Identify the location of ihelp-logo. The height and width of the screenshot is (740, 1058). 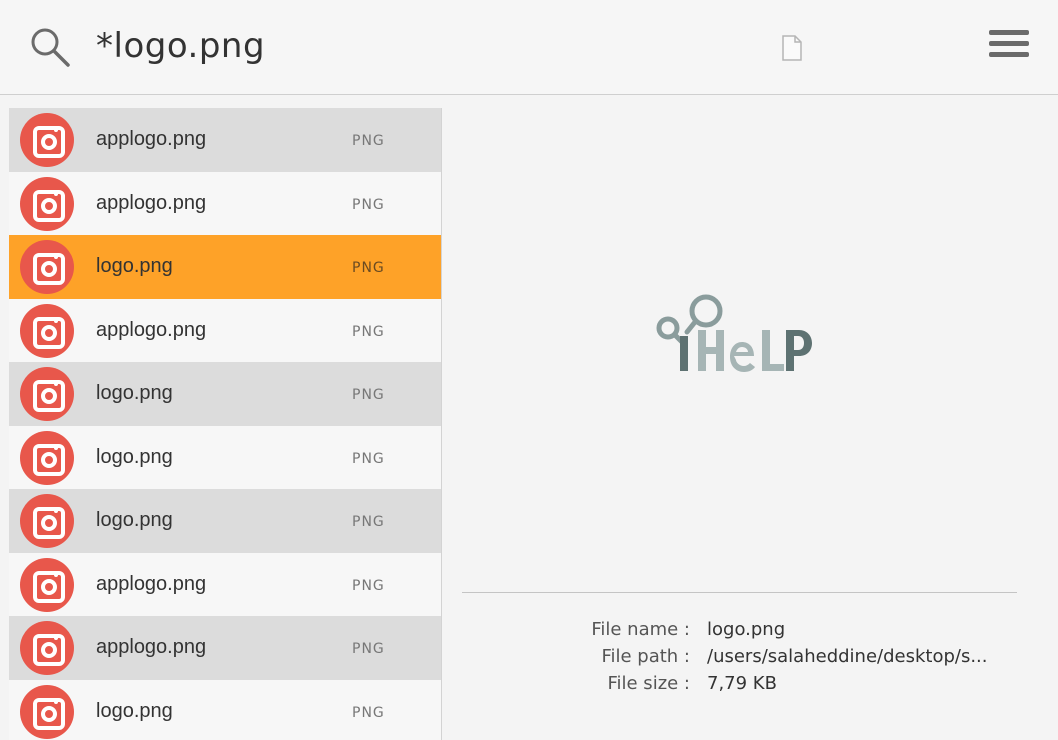
(734, 333).